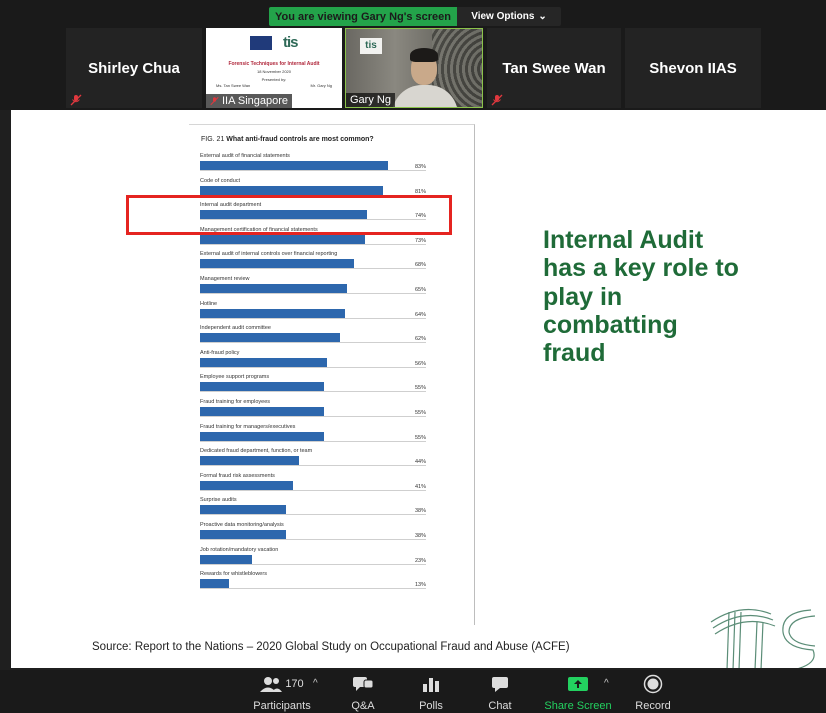 Image resolution: width=826 pixels, height=713 pixels. What do you see at coordinates (500, 693) in the screenshot?
I see `chat-button: Chat` at bounding box center [500, 693].